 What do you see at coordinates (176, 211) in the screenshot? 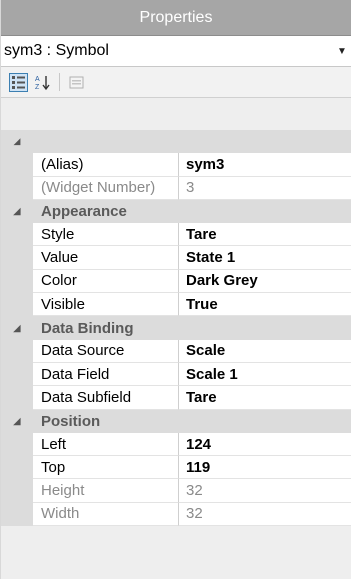
I see `category-row-appearance: ◢ Appearance` at bounding box center [176, 211].